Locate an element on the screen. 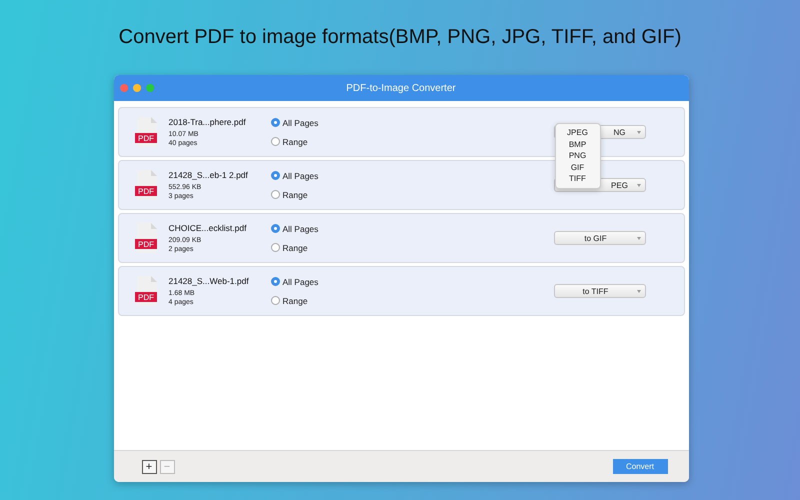 The width and height of the screenshot is (800, 500). file-name: 21428_S...eb-1 2.pdf is located at coordinates (208, 175).